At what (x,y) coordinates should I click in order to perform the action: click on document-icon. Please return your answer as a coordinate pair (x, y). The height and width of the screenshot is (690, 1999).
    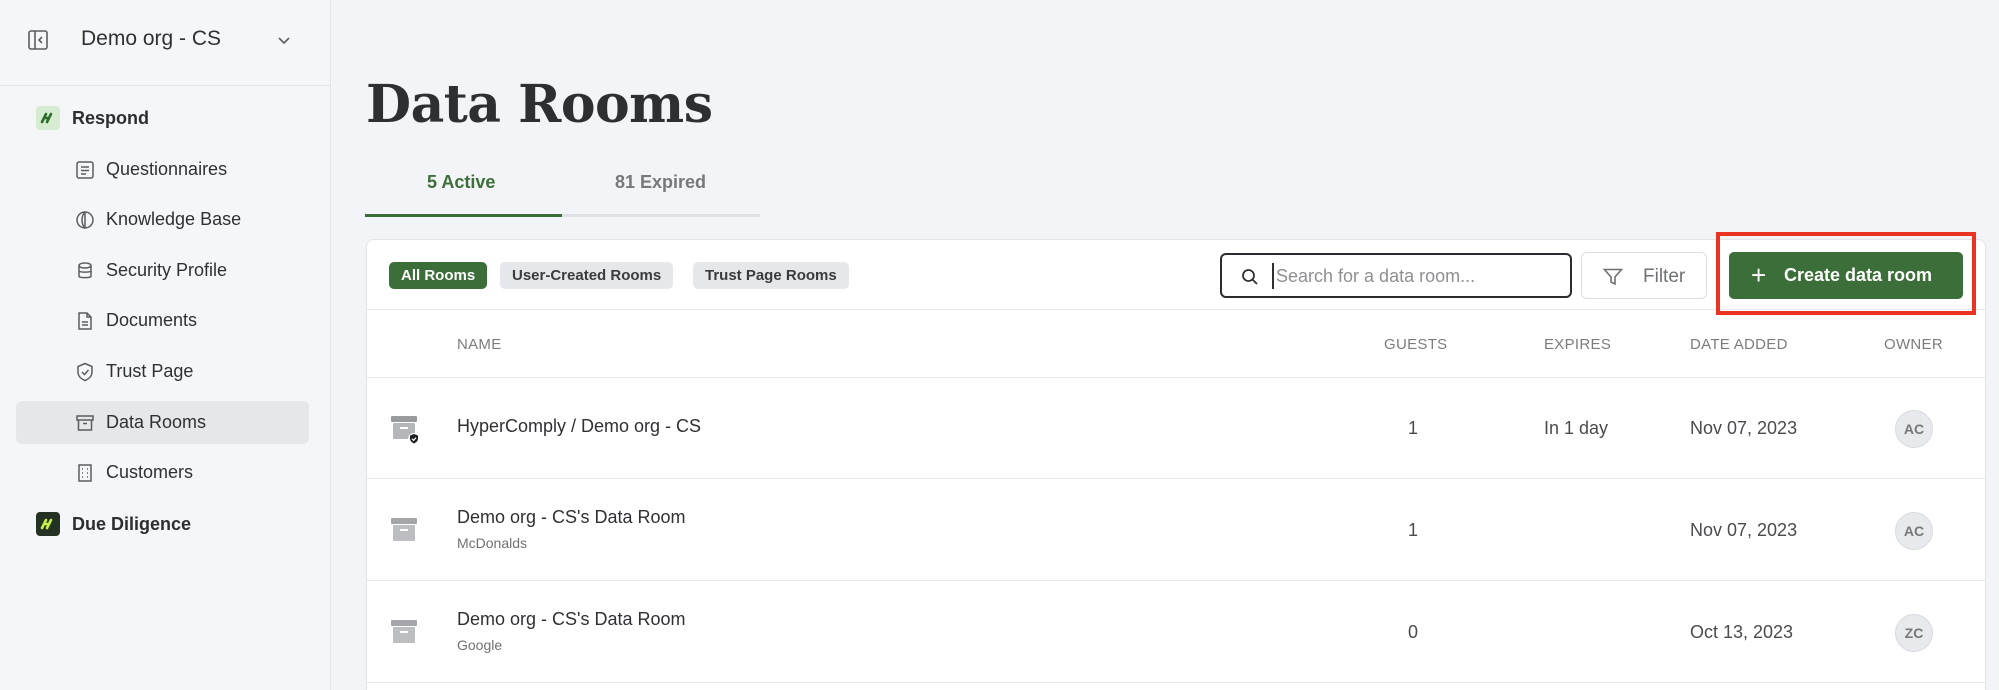
    Looking at the image, I should click on (85, 321).